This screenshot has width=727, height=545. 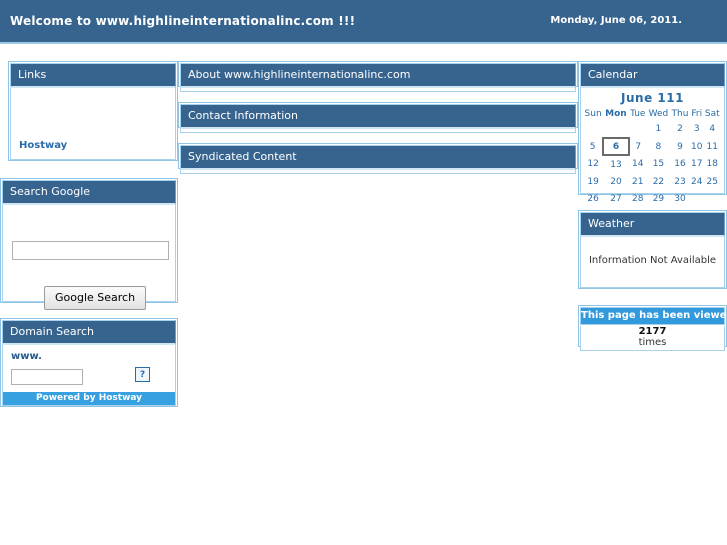 What do you see at coordinates (616, 20) in the screenshot?
I see `current-date: Monday, June 06, 2011.` at bounding box center [616, 20].